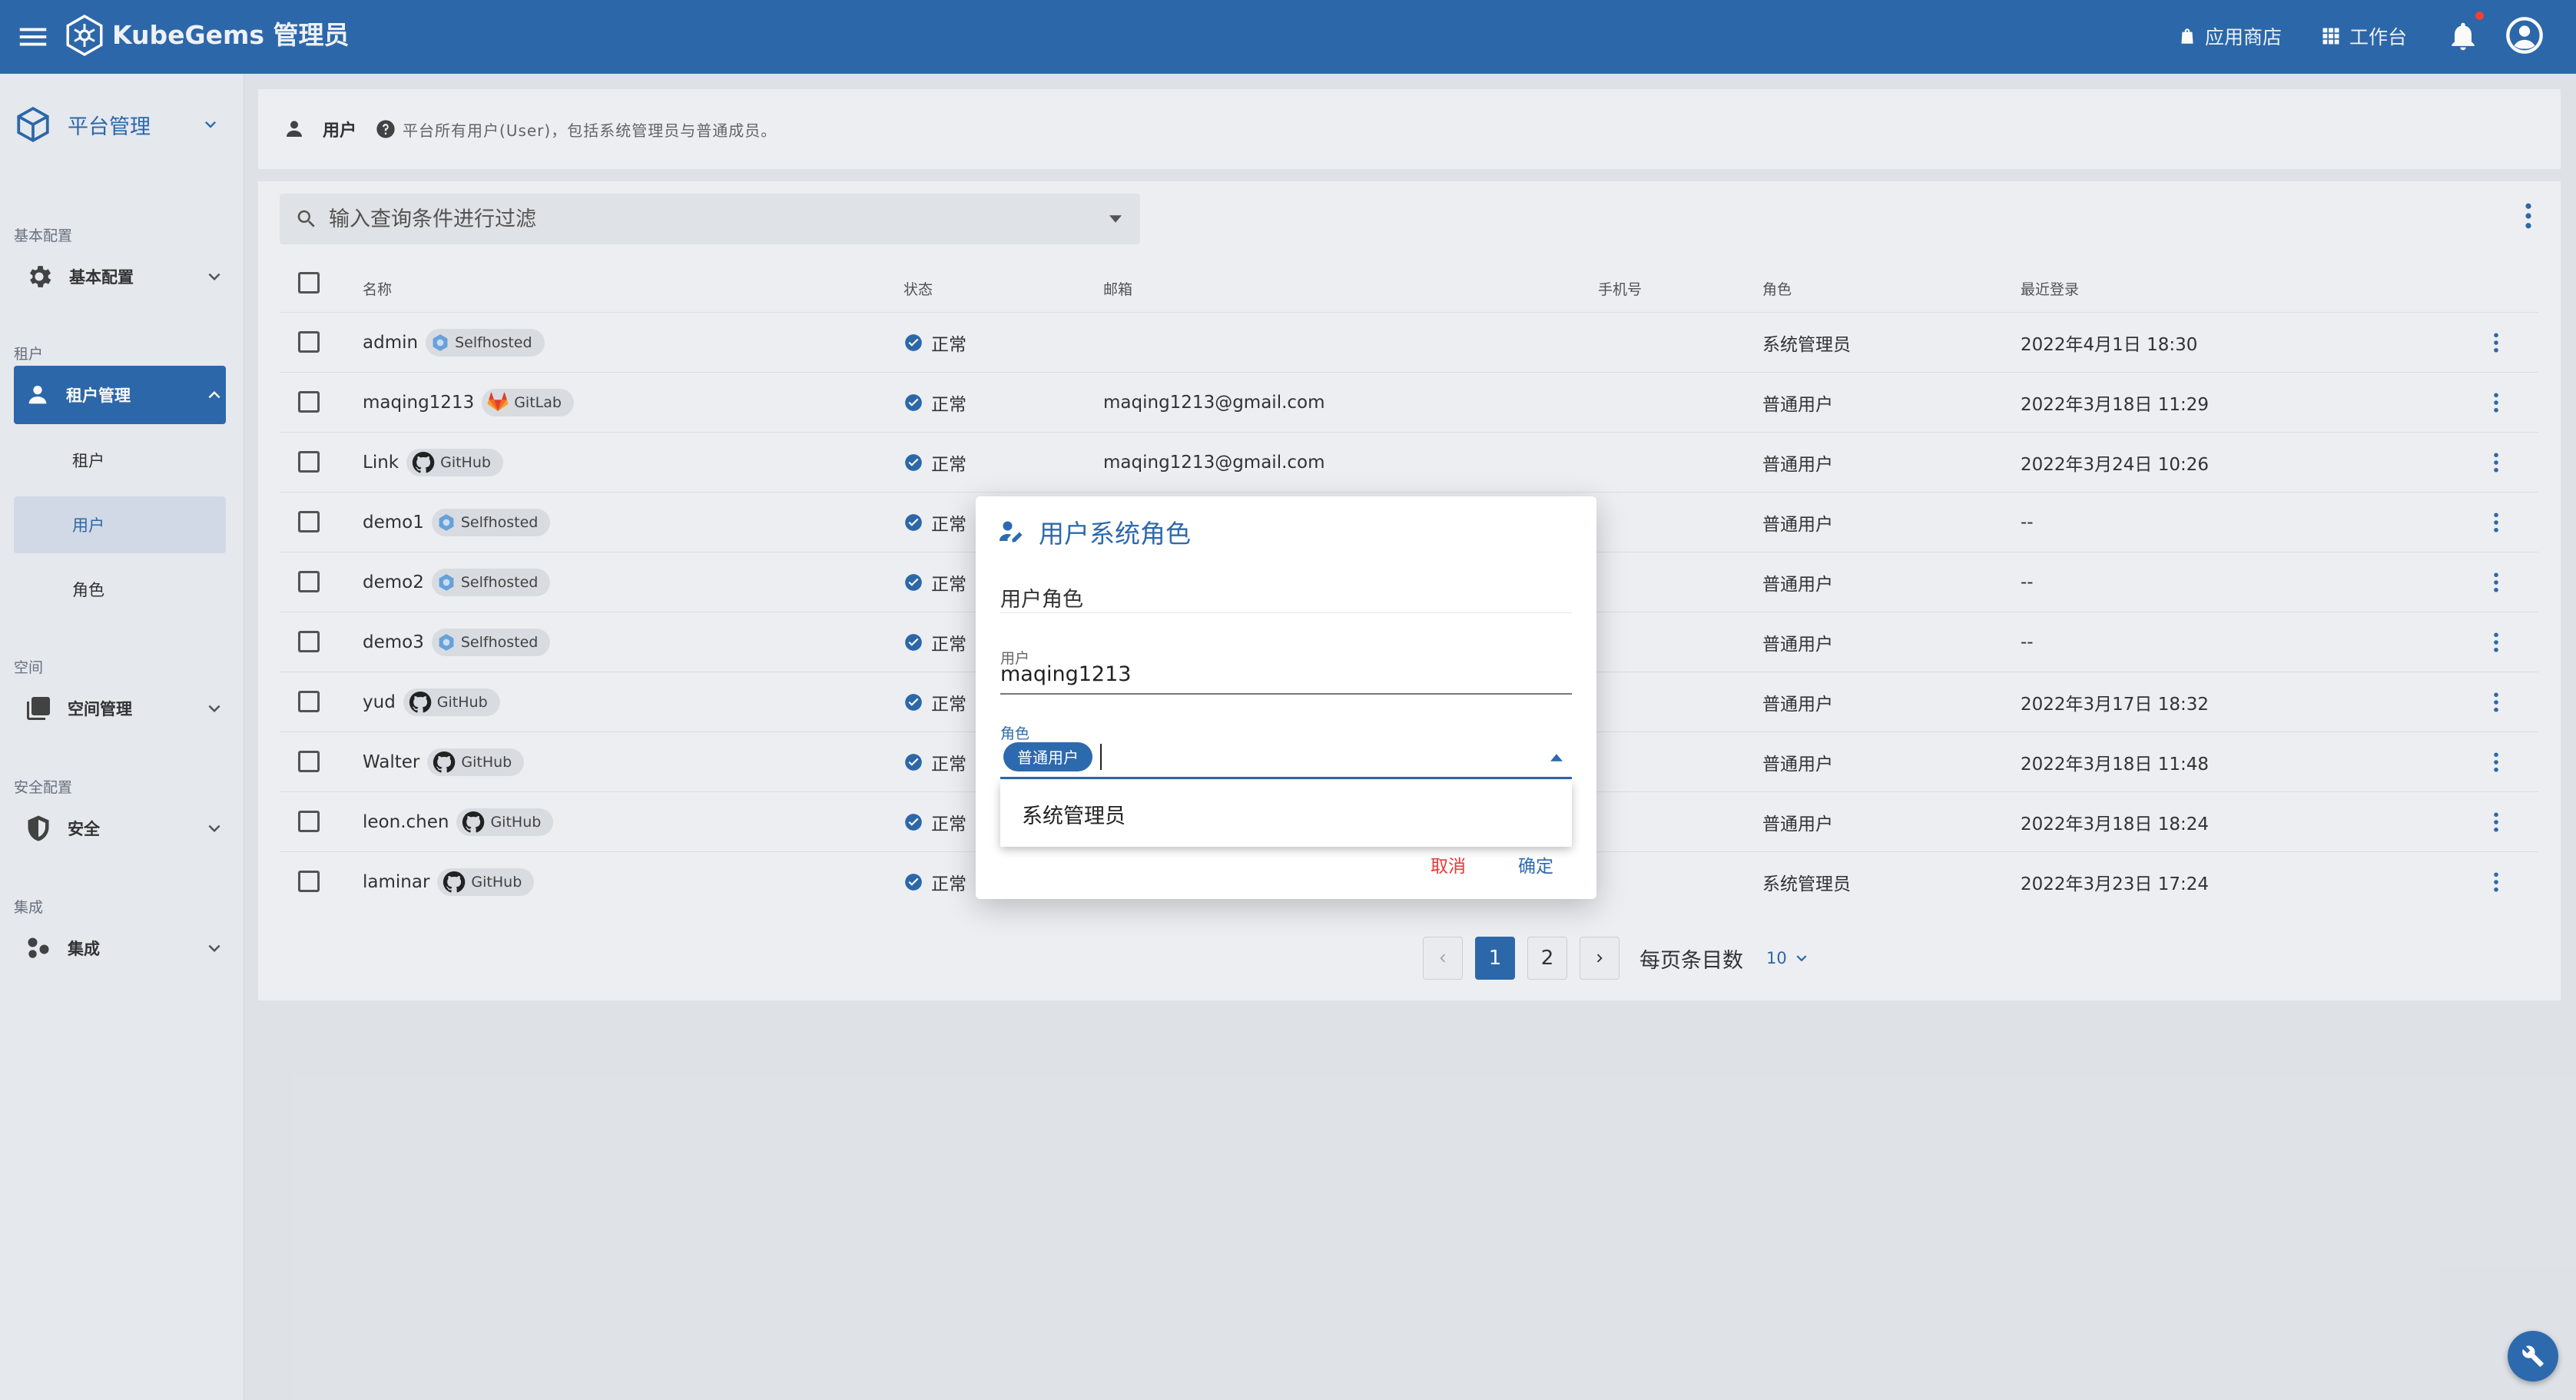 The image size is (2576, 1400). I want to click on dialog-header: 用户系统角色, so click(1094, 531).